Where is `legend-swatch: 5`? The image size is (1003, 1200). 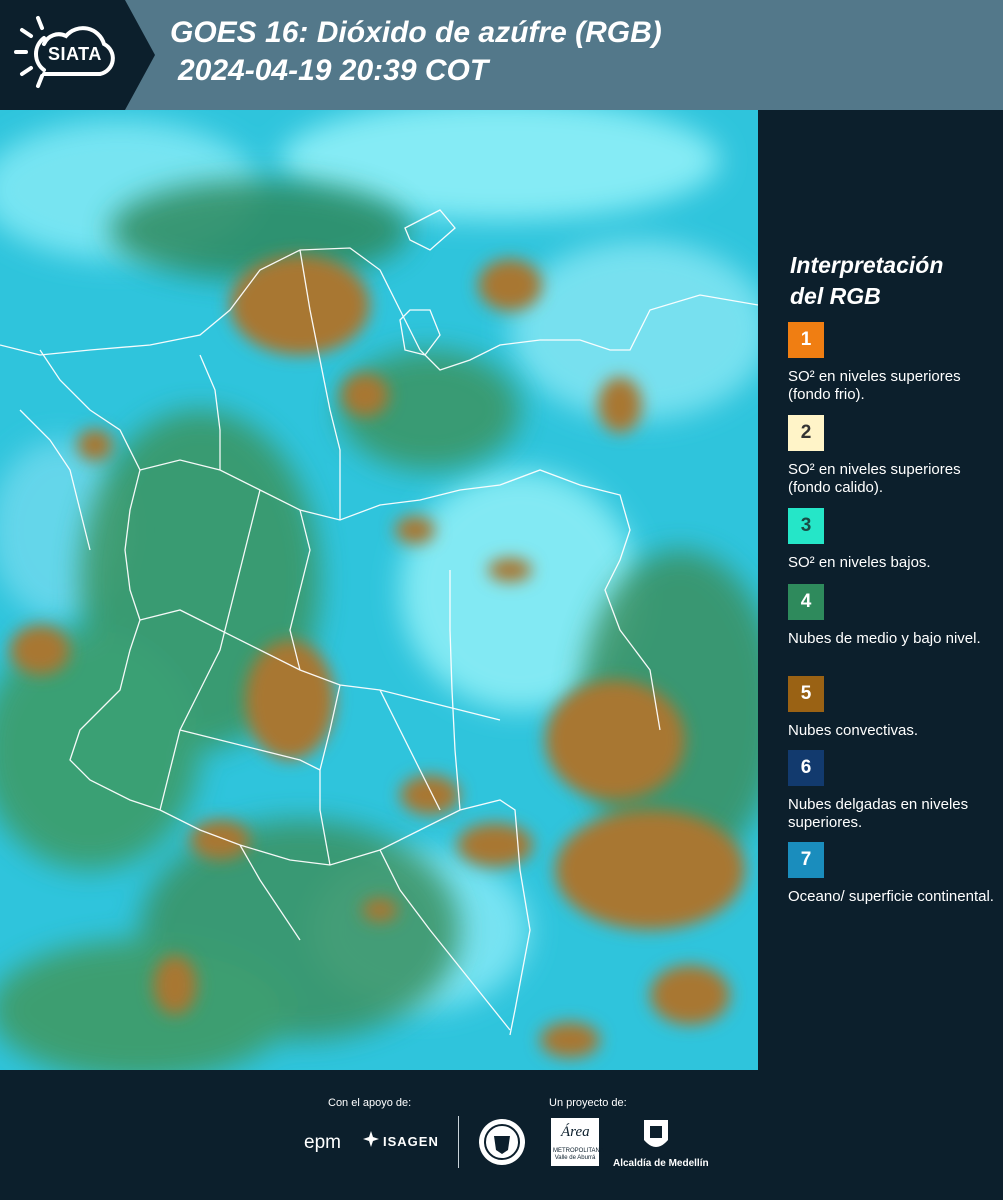 legend-swatch: 5 is located at coordinates (806, 694).